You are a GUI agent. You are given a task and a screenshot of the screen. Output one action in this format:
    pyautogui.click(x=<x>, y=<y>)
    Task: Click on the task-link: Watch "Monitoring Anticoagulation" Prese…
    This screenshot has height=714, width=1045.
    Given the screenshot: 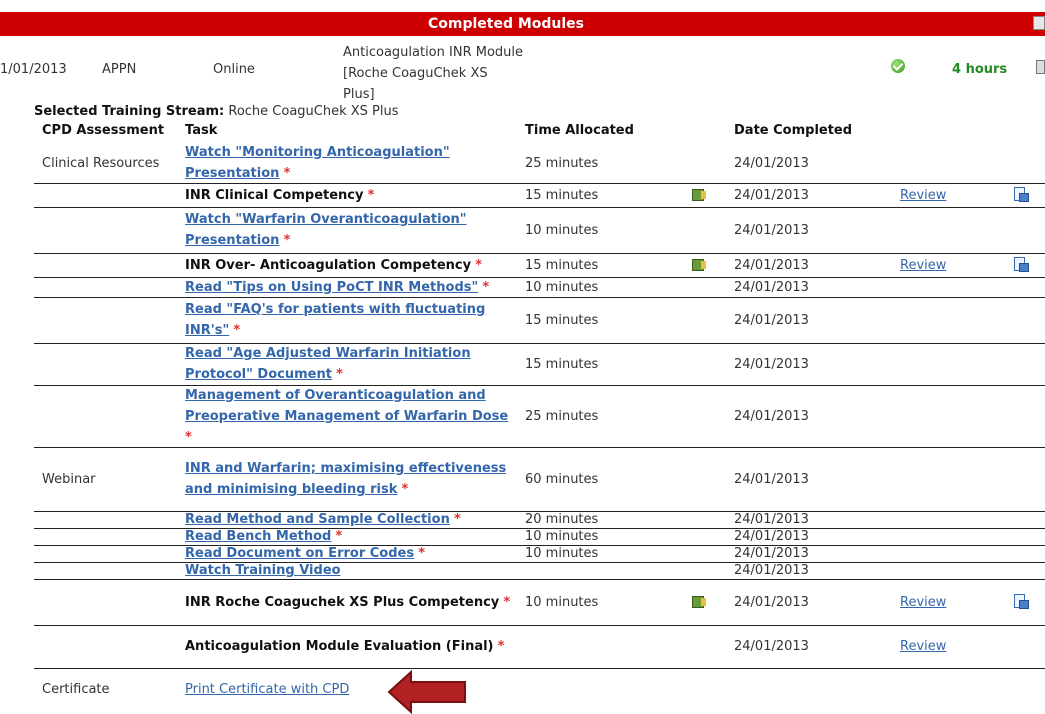 What is the action you would take?
    pyautogui.click(x=317, y=163)
    